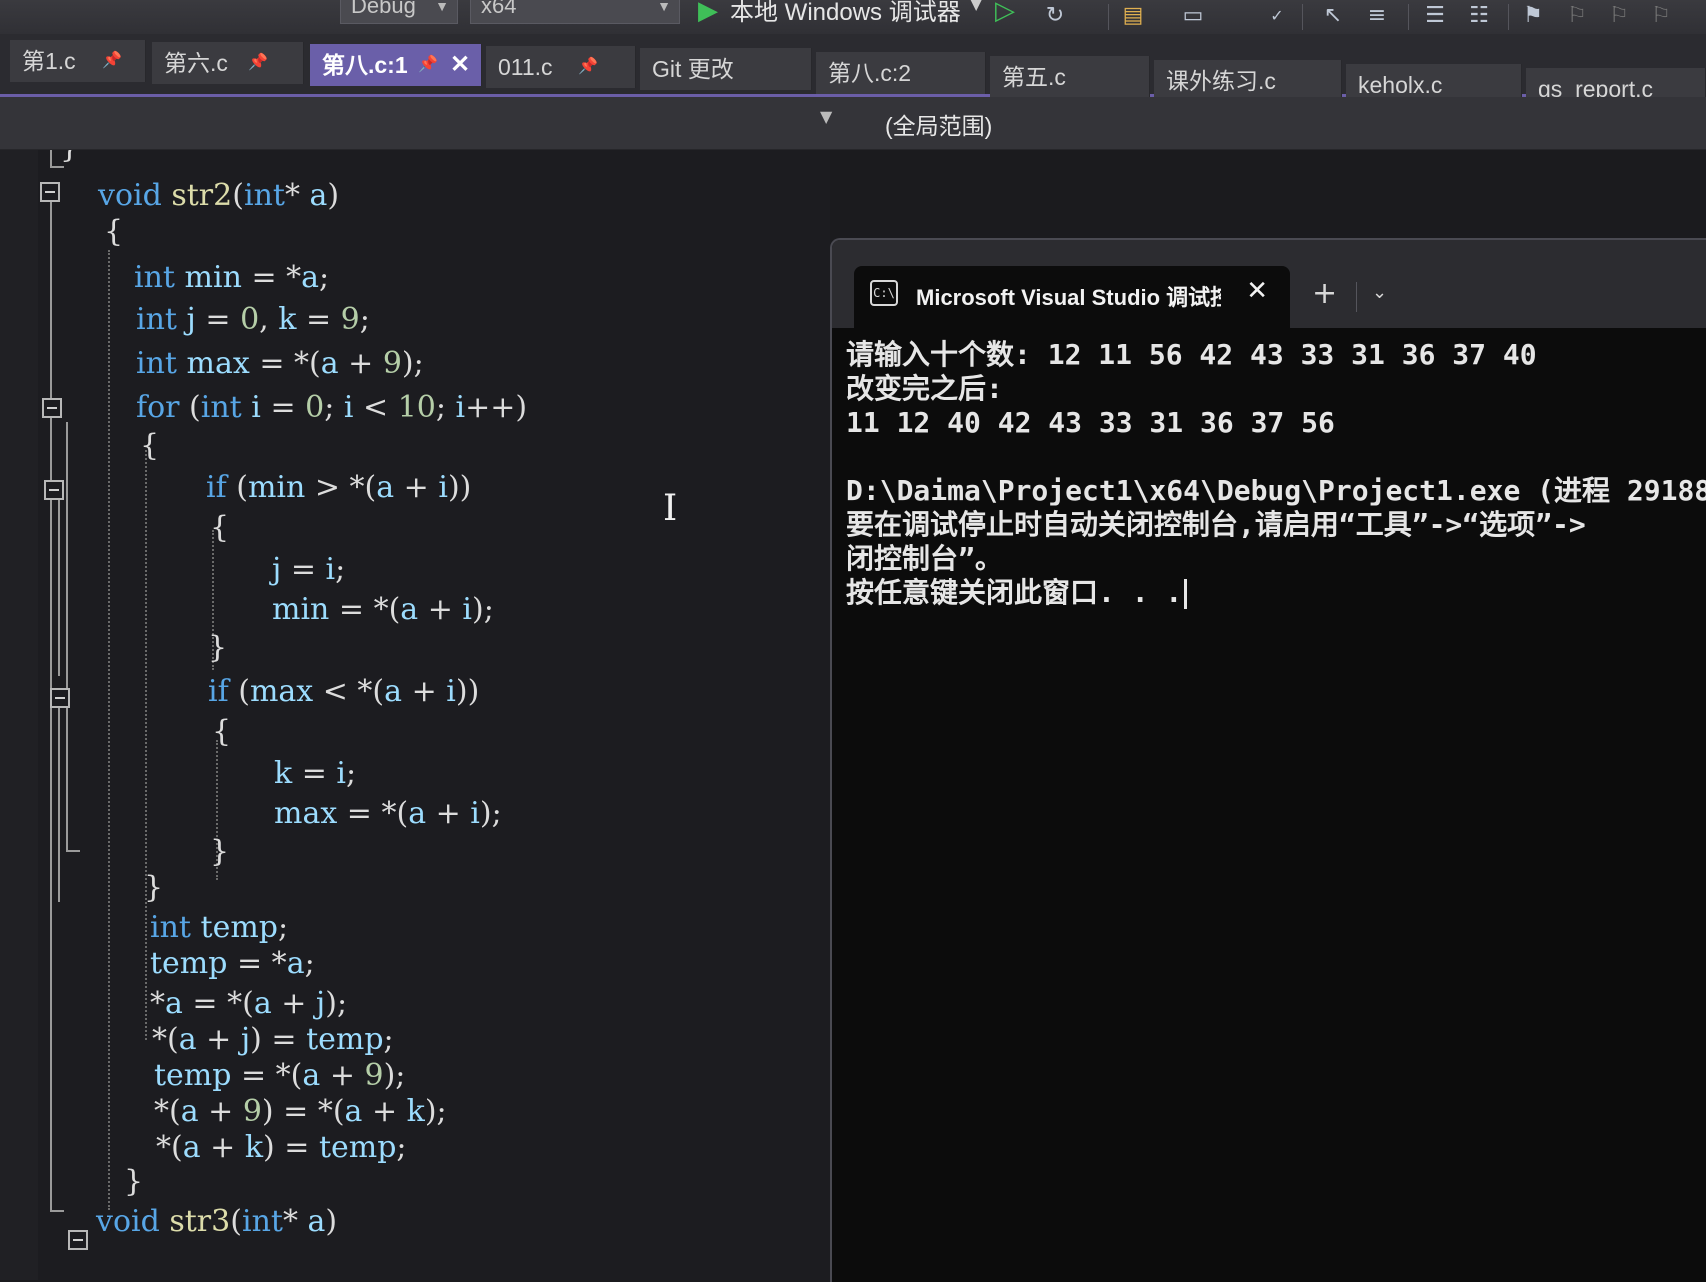 The image size is (1706, 1282). What do you see at coordinates (845, 13) in the screenshot?
I see `start-debugger-button: 本地 Windows 调试器` at bounding box center [845, 13].